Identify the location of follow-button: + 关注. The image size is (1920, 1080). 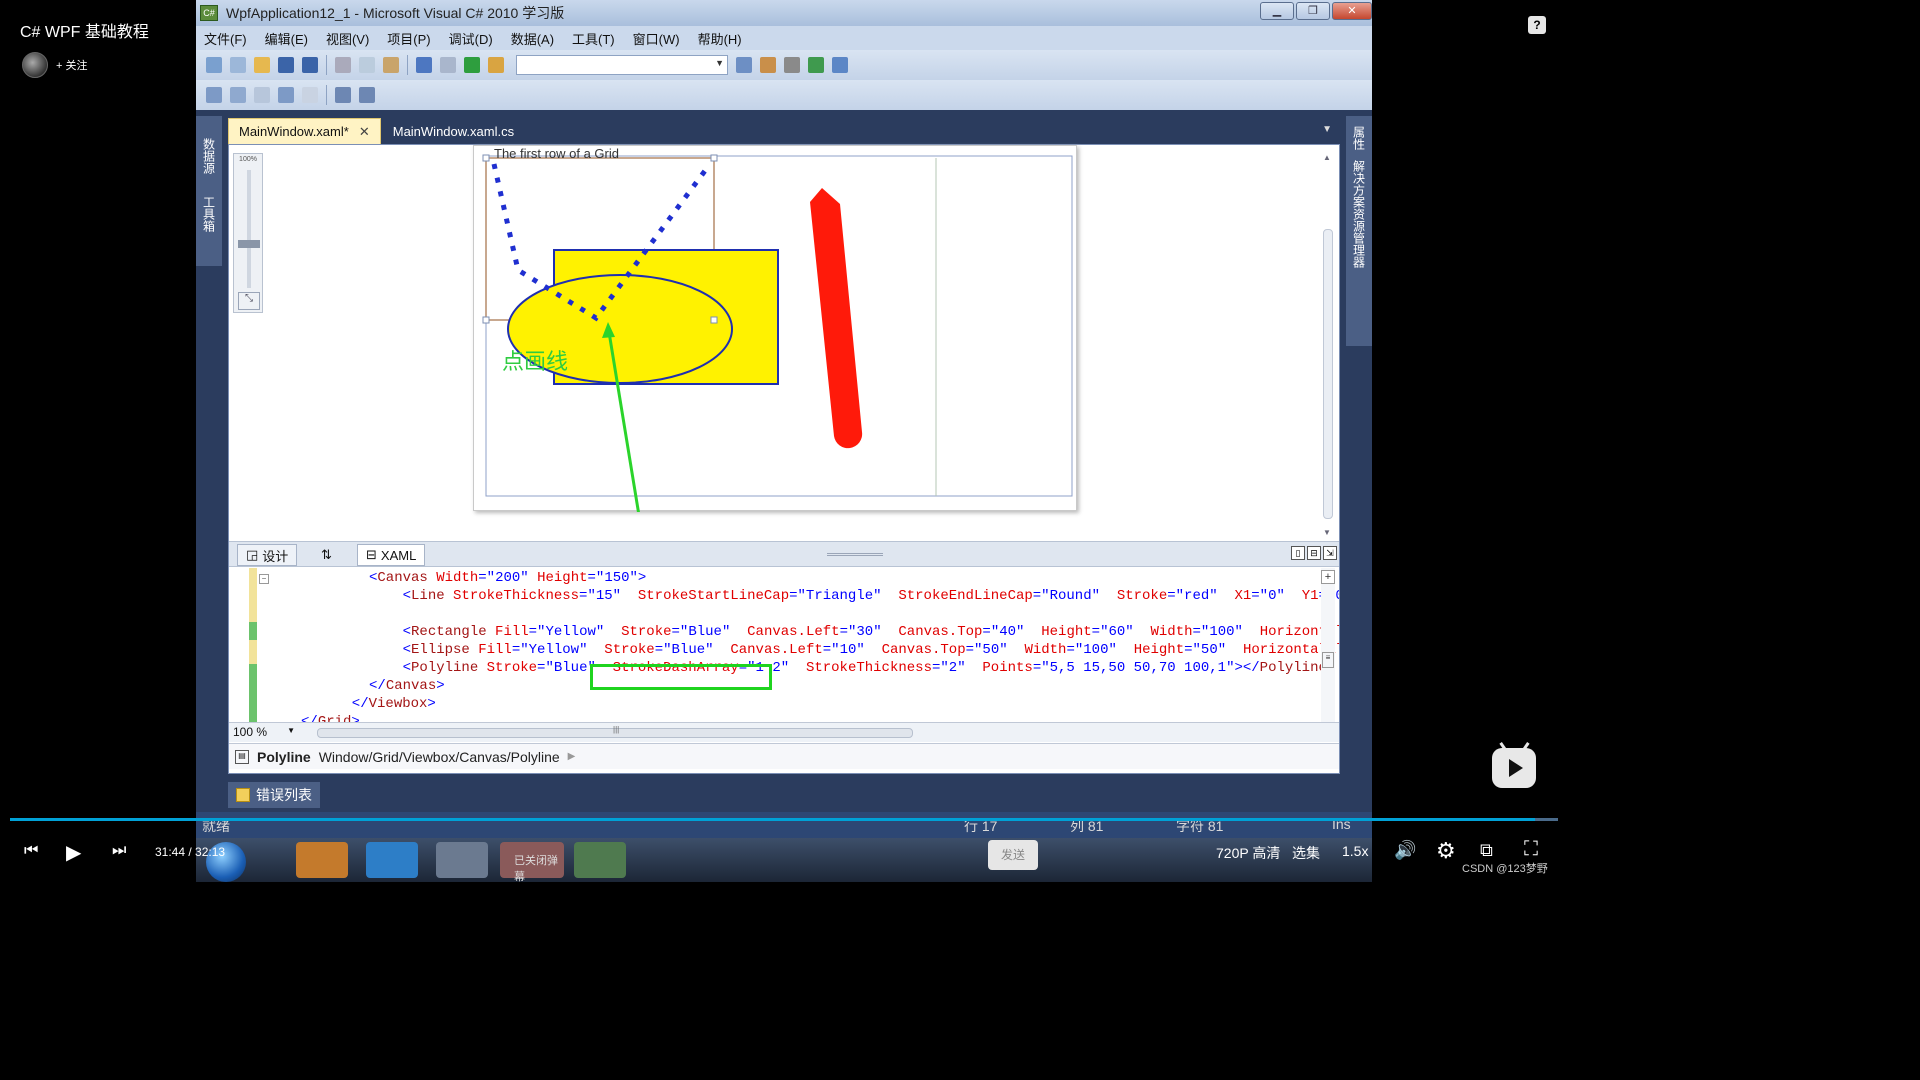
(71, 65).